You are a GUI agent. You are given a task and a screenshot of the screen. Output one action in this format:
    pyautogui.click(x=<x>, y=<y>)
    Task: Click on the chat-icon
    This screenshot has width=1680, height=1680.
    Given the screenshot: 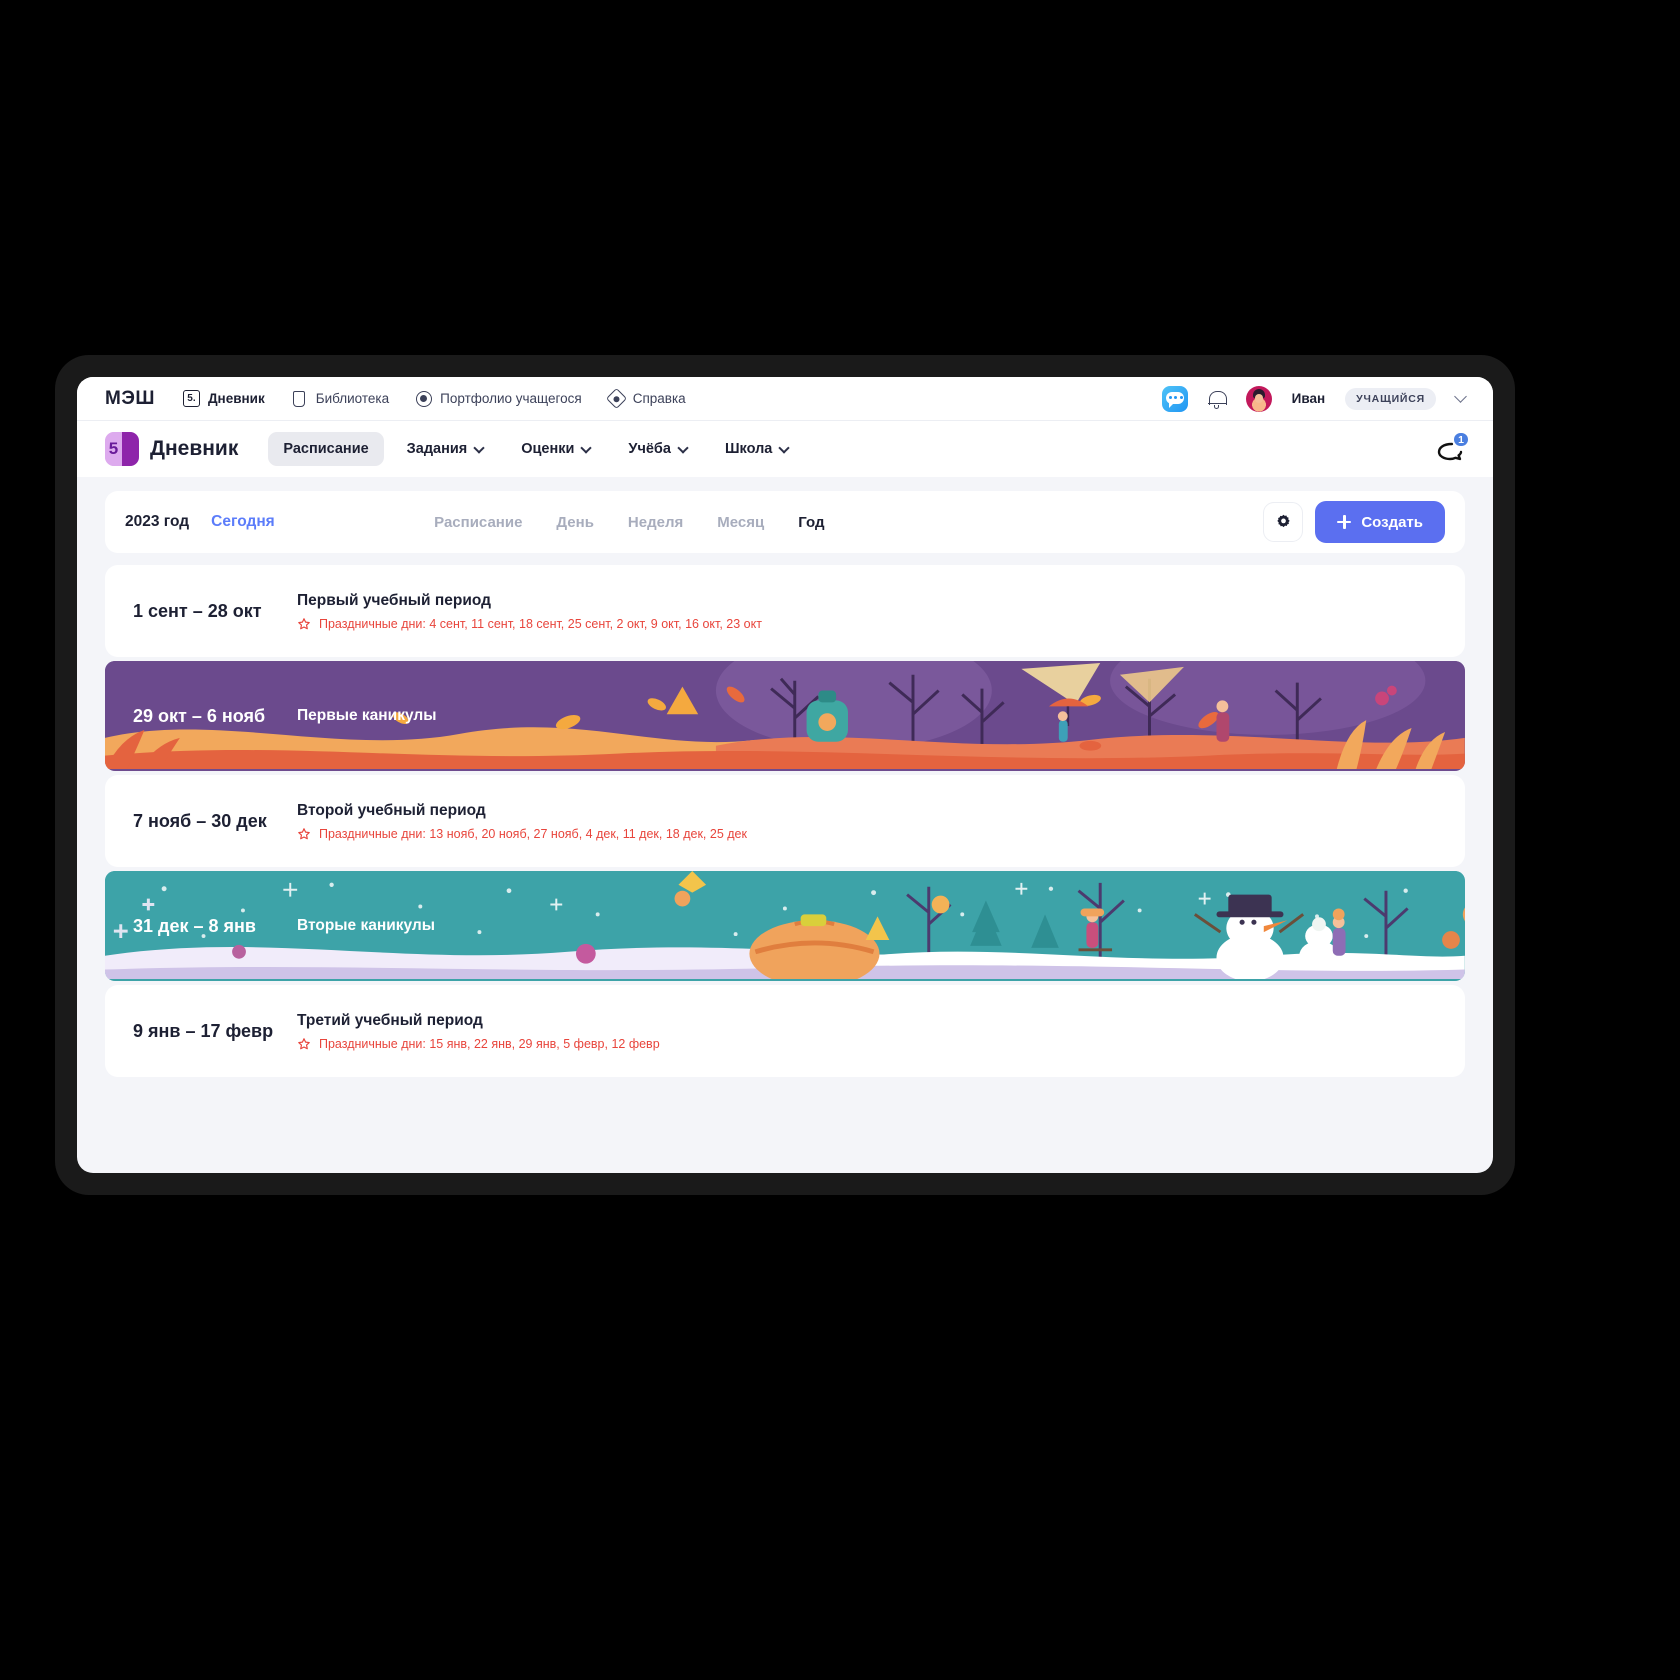 What is the action you would take?
    pyautogui.click(x=1174, y=398)
    